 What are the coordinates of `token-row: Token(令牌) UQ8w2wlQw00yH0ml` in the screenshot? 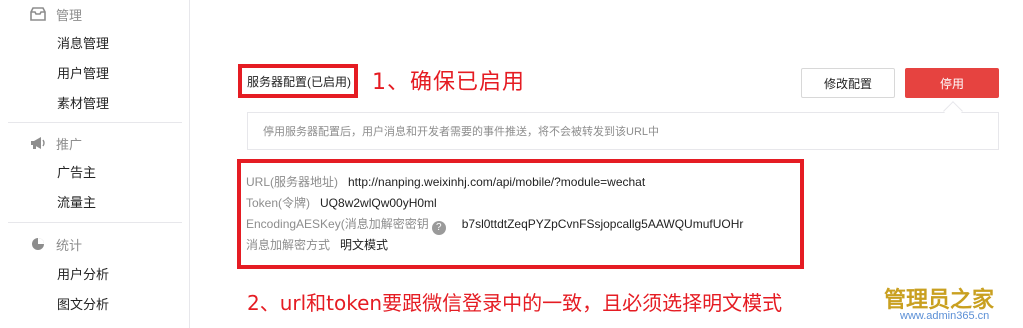 It's located at (341, 202).